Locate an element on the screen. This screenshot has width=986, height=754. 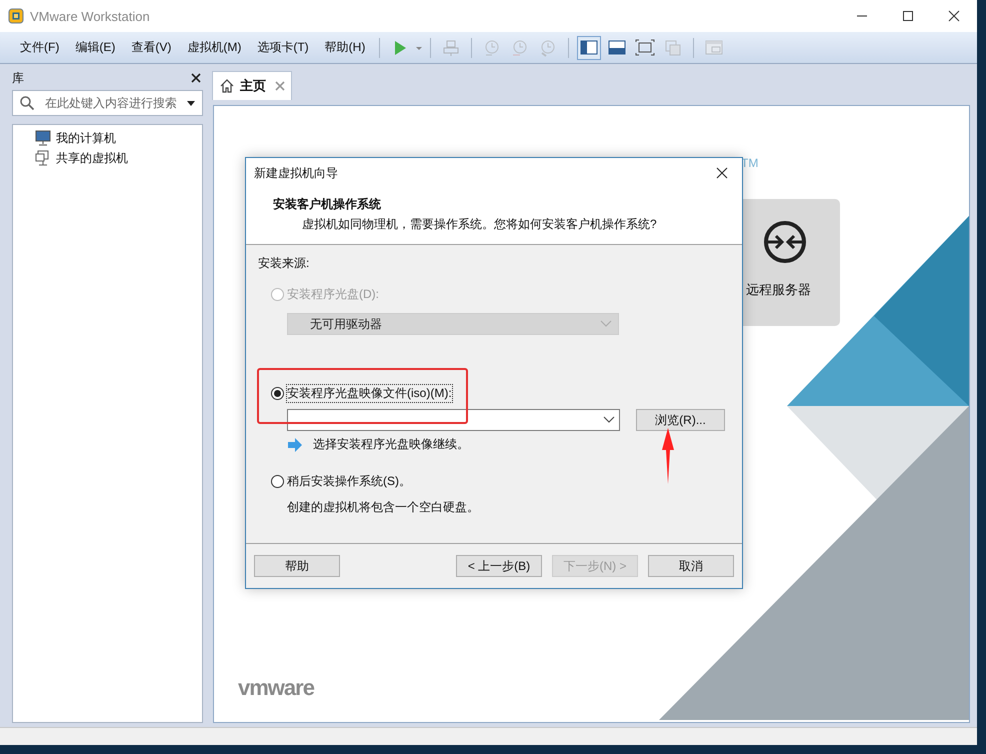
dialog-subheading: 虚拟机如同物理机，需要操作系统。您将如何安装客户机操作系统? is located at coordinates (480, 224).